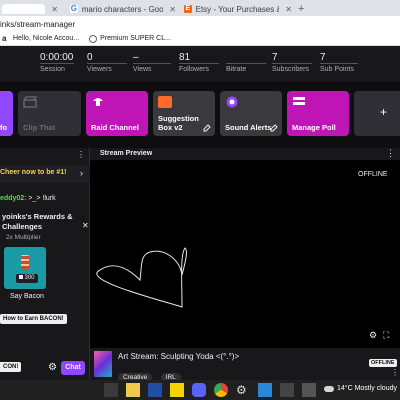 The image size is (400, 400). I want to click on tab-google: G mario characters - Google Search ✕, so click(123, 9).